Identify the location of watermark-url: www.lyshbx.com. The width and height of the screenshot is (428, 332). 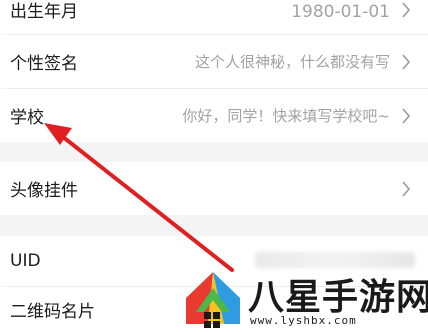
(303, 320).